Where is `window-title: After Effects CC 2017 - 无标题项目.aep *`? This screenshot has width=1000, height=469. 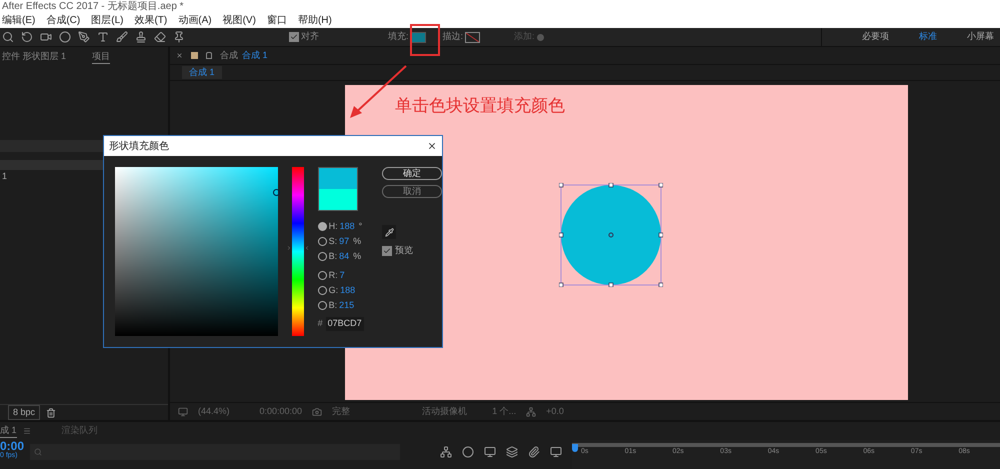 window-title: After Effects CC 2017 - 无标题项目.aep * is located at coordinates (93, 6).